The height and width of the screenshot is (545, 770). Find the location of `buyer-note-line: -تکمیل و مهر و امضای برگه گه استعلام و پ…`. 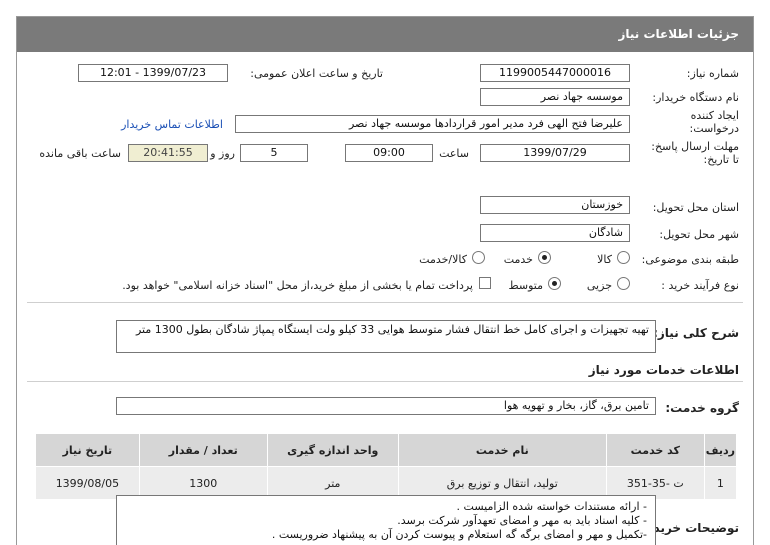

buyer-note-line: -تکمیل و مهر و امضای برگه گه استعلام و پ… is located at coordinates (459, 534).